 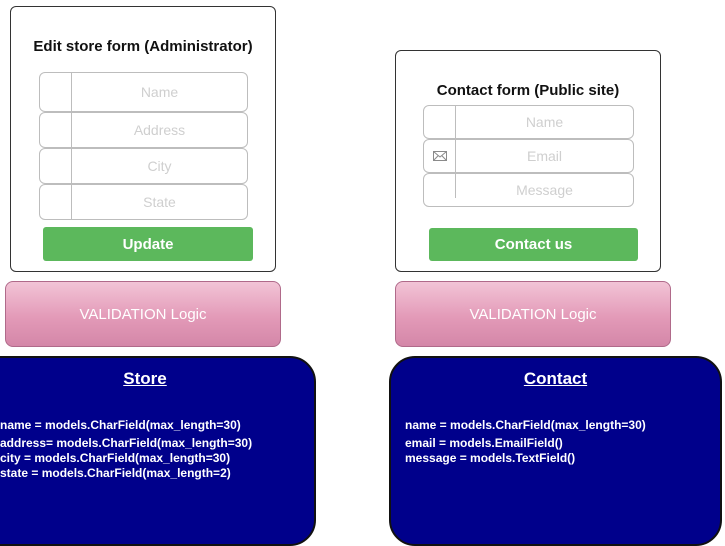 I want to click on contact-email-field: Email, so click(x=528, y=156).